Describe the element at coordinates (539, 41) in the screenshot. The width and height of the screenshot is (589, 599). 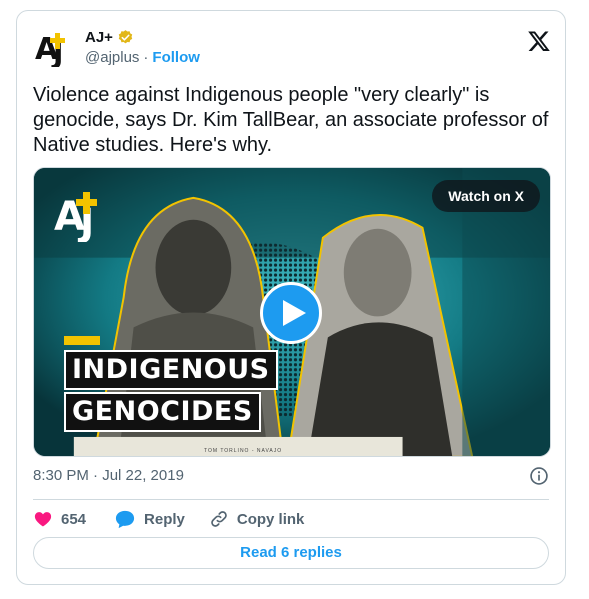
I see `x-logo-icon` at that location.